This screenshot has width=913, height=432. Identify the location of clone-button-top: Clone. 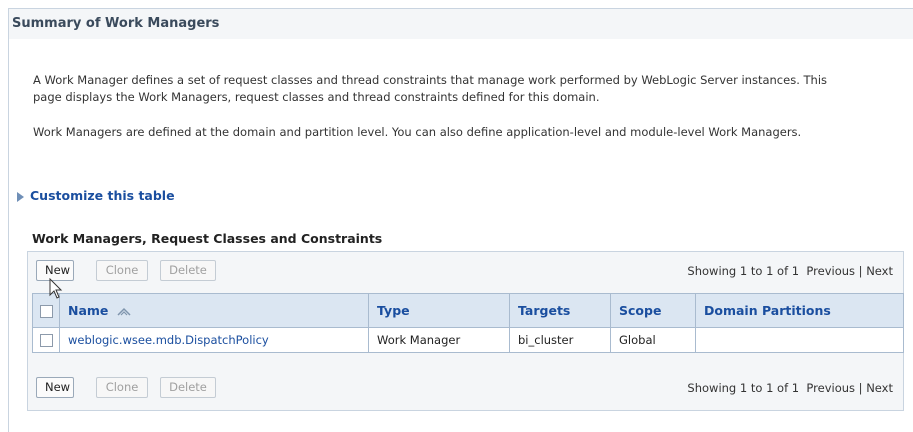
(122, 270).